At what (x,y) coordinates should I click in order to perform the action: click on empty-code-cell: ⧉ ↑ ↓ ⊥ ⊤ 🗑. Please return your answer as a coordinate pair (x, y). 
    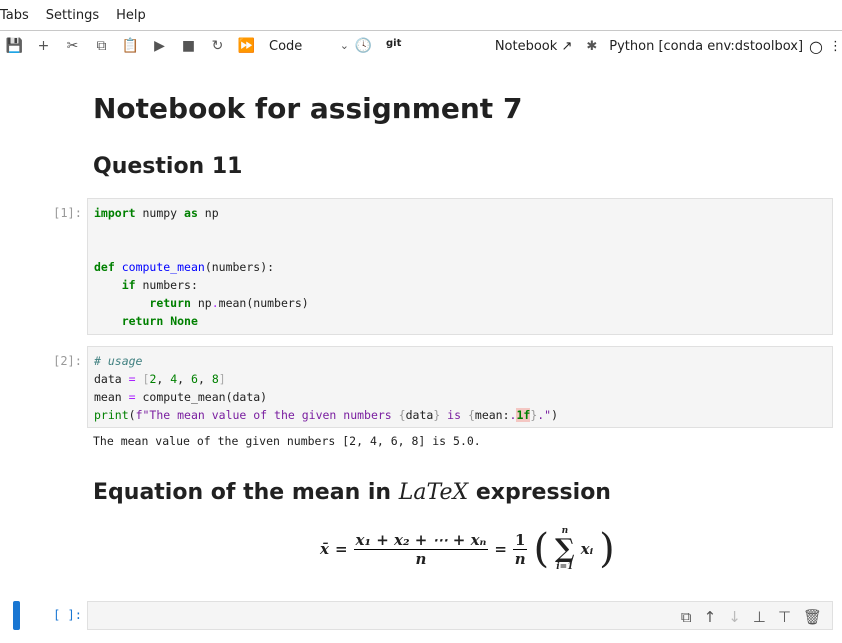
    Looking at the image, I should click on (460, 615).